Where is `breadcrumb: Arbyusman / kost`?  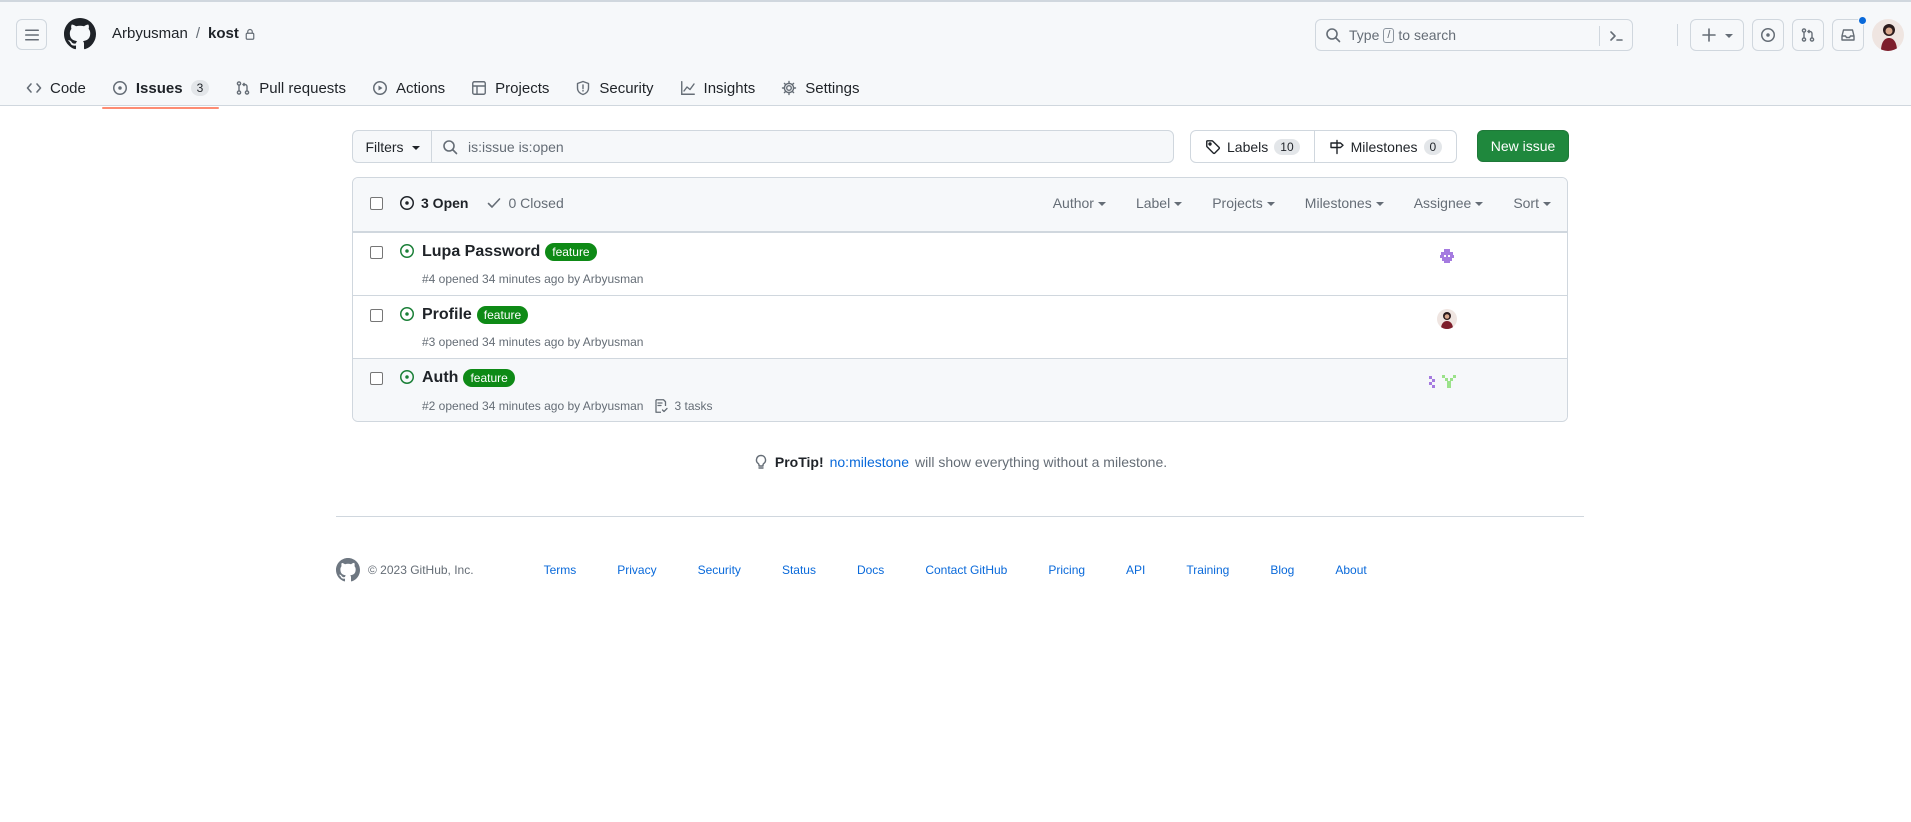 breadcrumb: Arbyusman / kost is located at coordinates (184, 33).